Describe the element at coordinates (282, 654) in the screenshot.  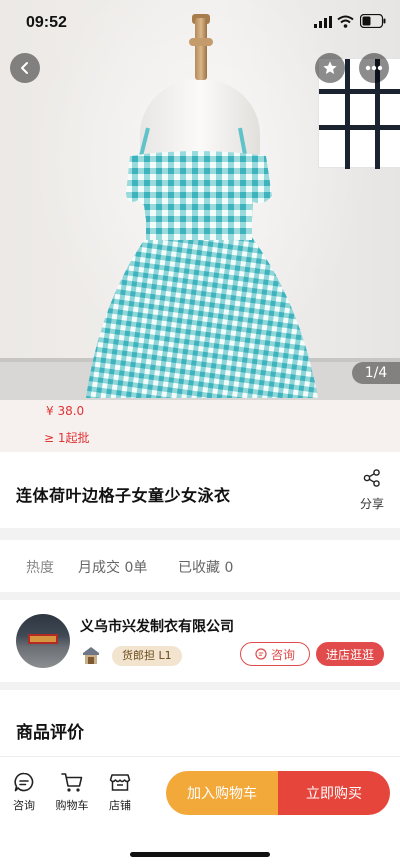
I see `consult-label: 咨询` at that location.